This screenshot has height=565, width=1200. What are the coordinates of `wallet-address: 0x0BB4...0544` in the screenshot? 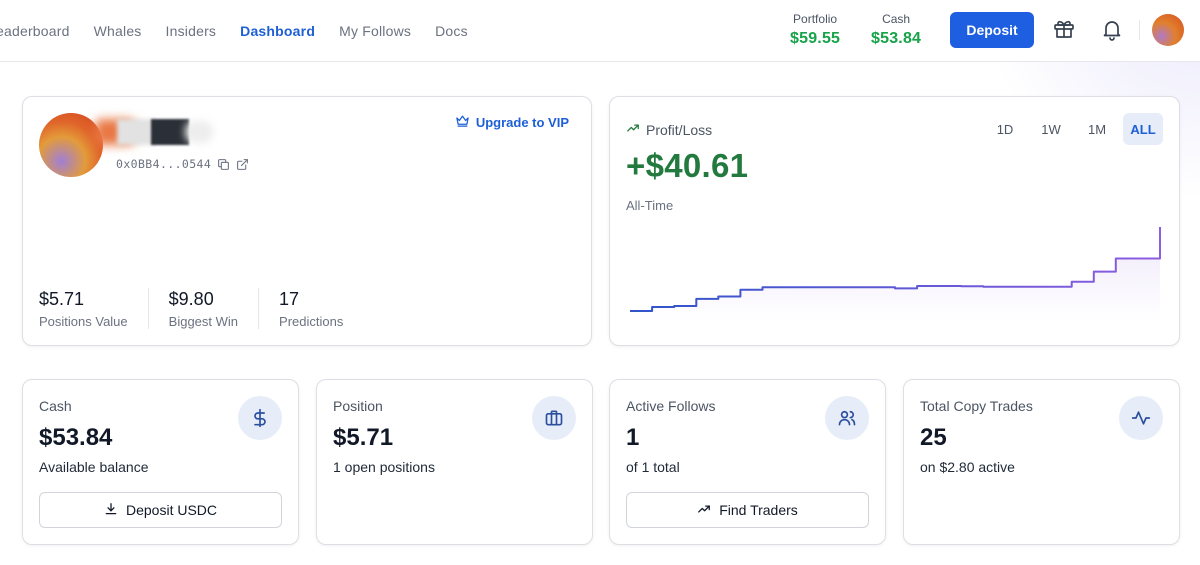 It's located at (164, 164).